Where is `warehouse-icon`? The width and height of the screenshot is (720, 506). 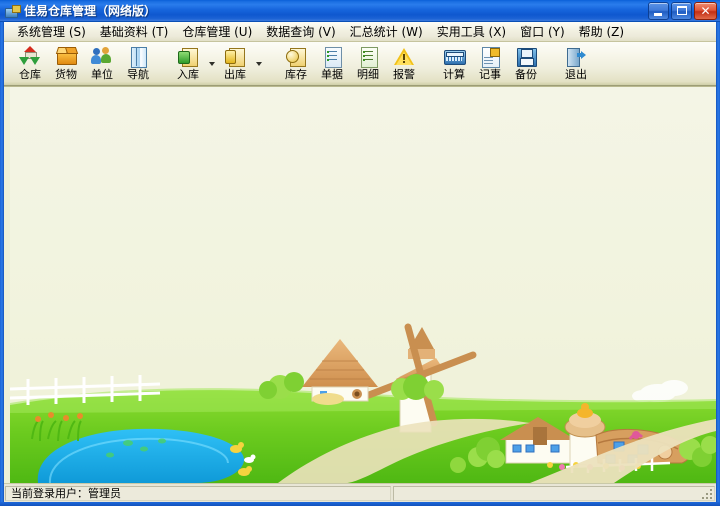 warehouse-icon is located at coordinates (30, 56).